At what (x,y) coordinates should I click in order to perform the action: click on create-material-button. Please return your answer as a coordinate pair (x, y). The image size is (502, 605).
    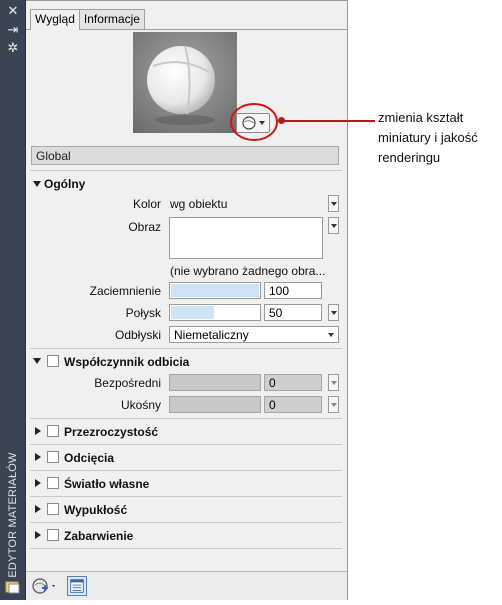
    Looking at the image, I should click on (45, 586).